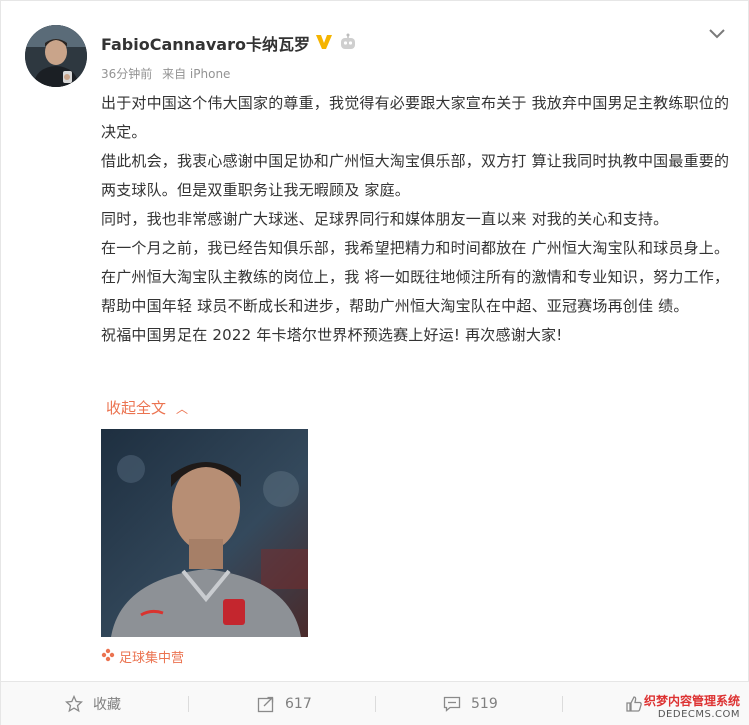  I want to click on flower-icon, so click(108, 655).